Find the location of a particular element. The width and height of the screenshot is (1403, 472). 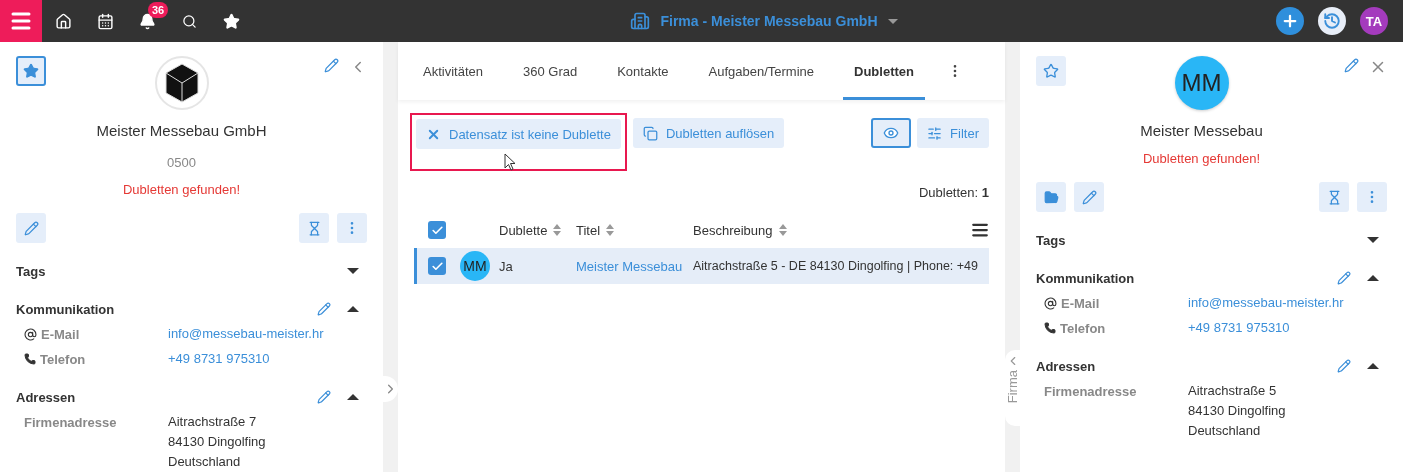

view-toggle-button is located at coordinates (891, 133).